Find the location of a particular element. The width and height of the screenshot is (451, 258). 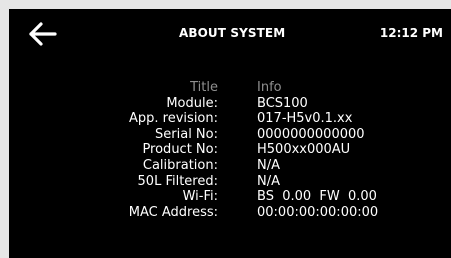

table-row-mac-address: MAC Address: 00:00:00:00:00:00 is located at coordinates (230, 213).